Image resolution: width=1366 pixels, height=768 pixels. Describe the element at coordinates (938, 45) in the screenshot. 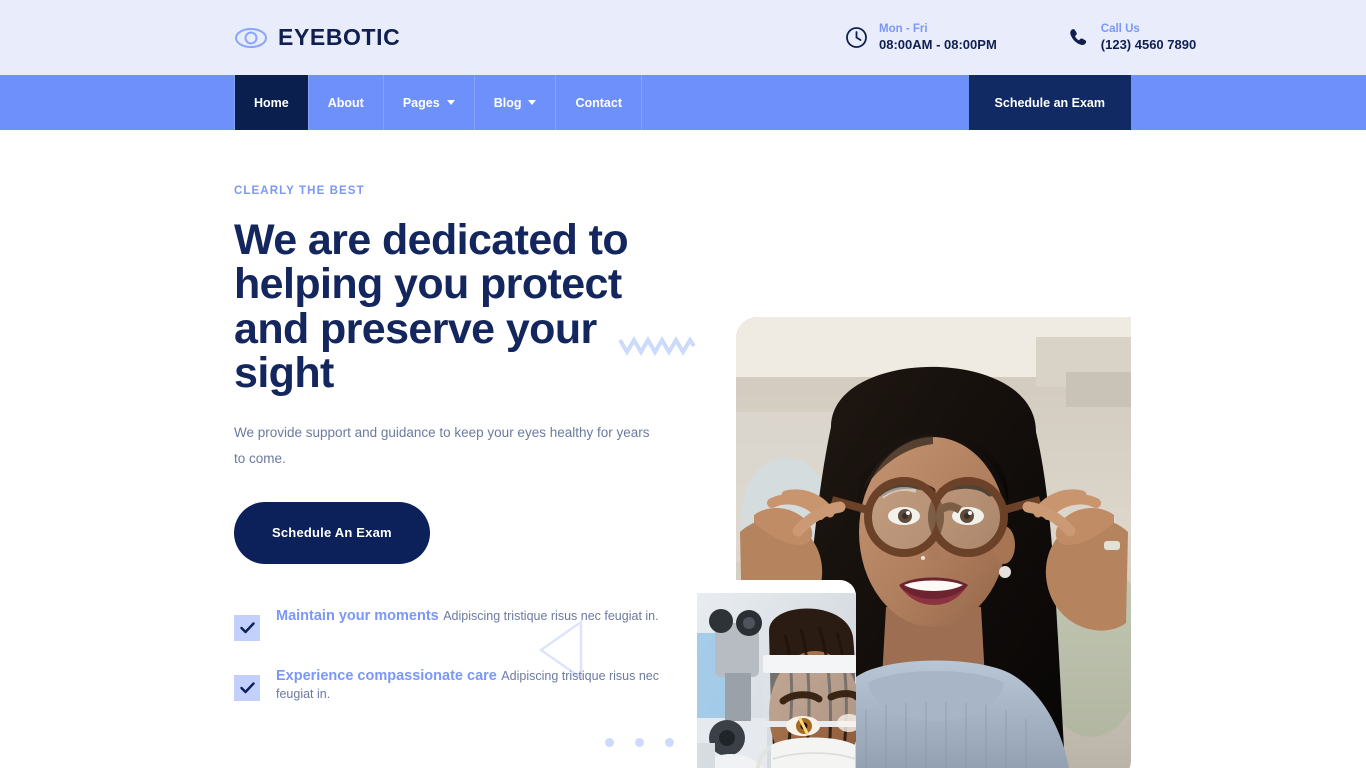

I see `hours-value: 08:00AM - 08:00PM` at that location.